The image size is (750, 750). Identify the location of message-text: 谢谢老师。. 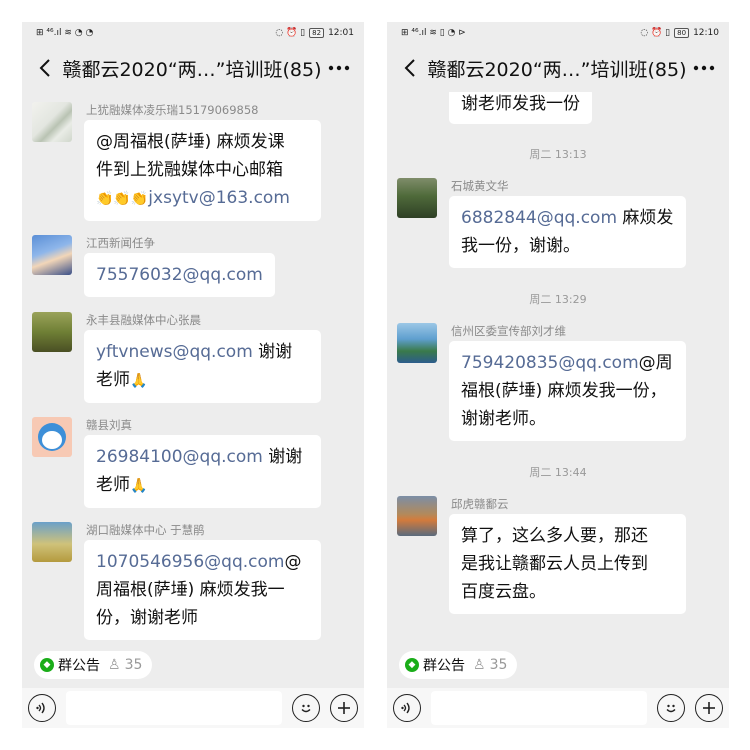
(503, 419).